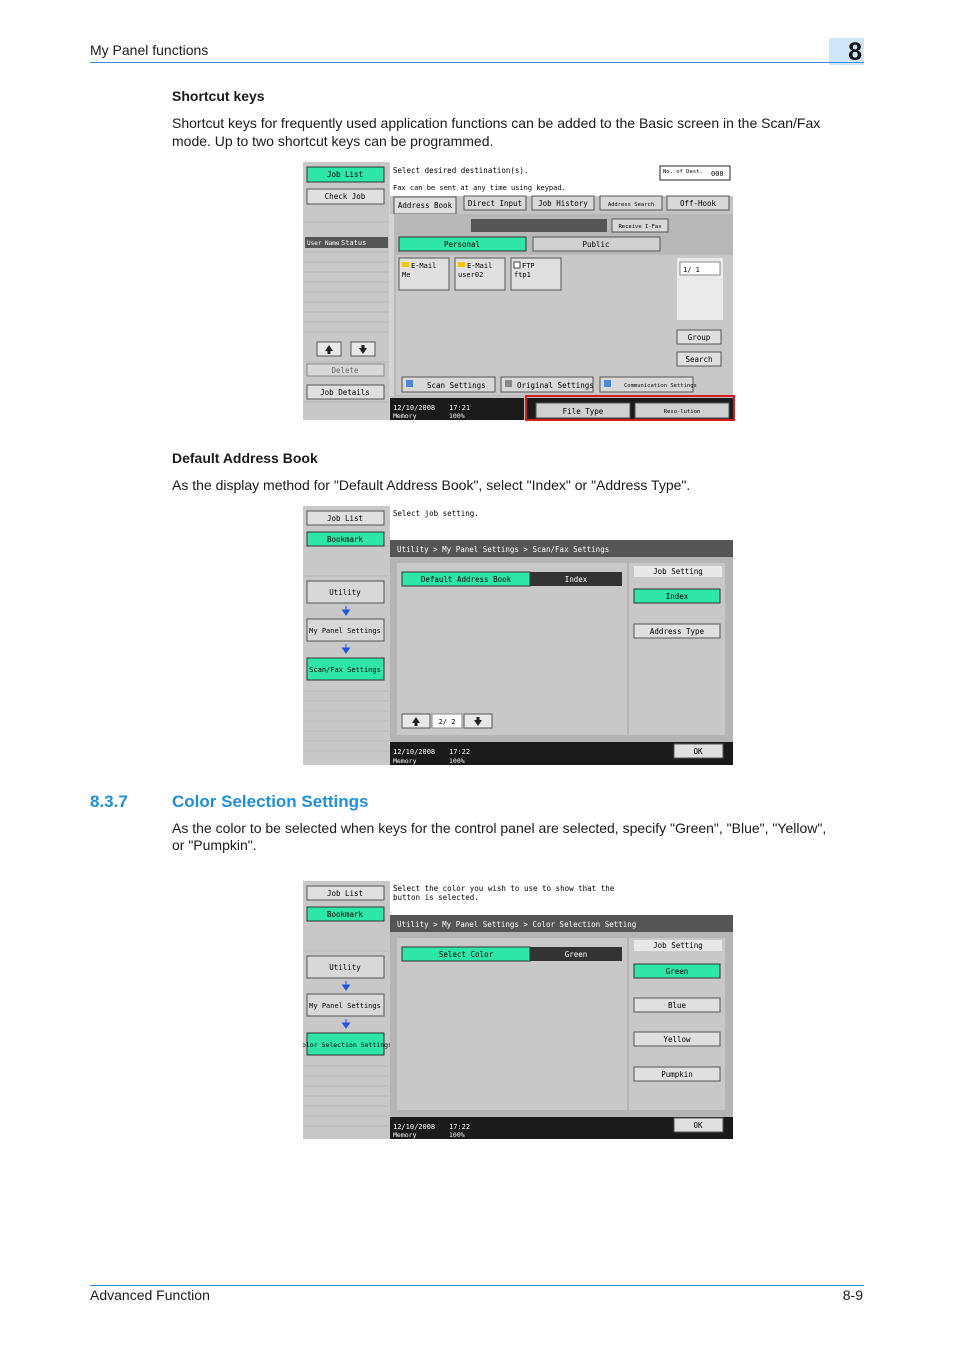 This screenshot has width=954, height=1350. Describe the element at coordinates (517, 265) in the screenshot. I see `ftp-icon` at that location.